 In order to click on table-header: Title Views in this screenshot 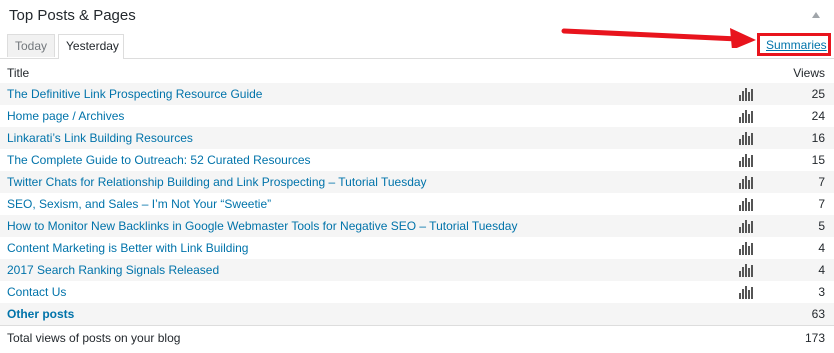, I will do `click(417, 73)`.